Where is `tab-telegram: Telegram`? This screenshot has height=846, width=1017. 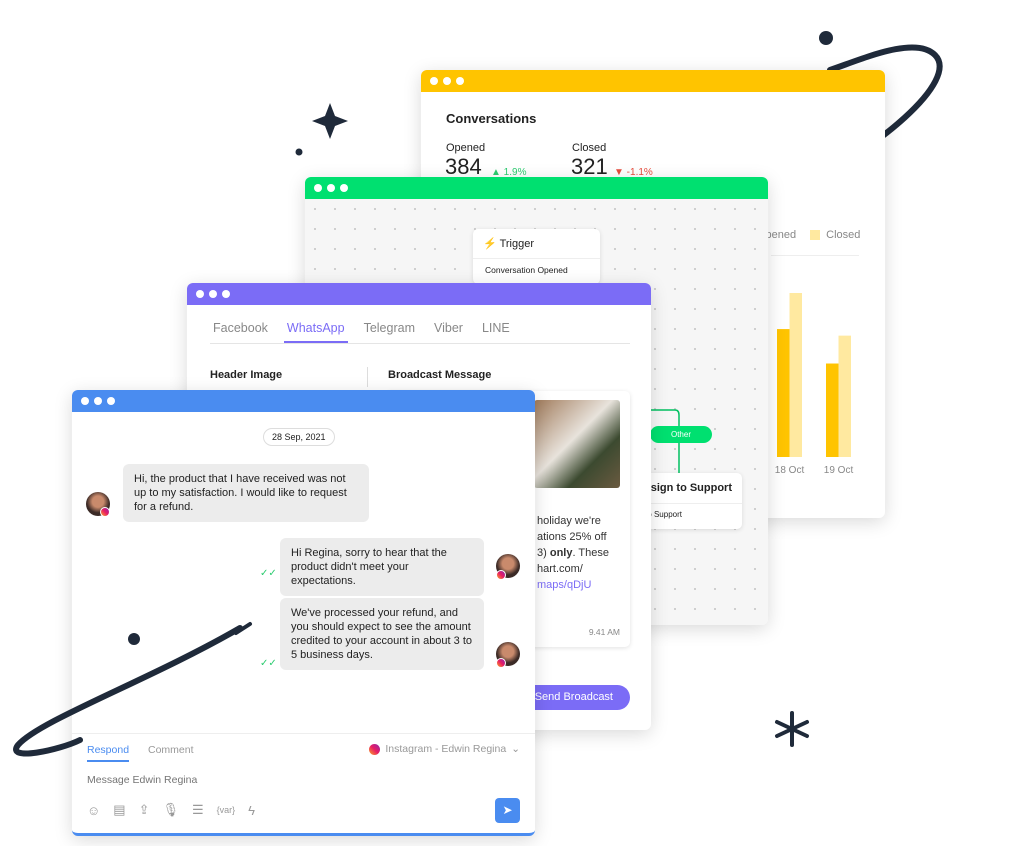
tab-telegram: Telegram is located at coordinates (389, 332).